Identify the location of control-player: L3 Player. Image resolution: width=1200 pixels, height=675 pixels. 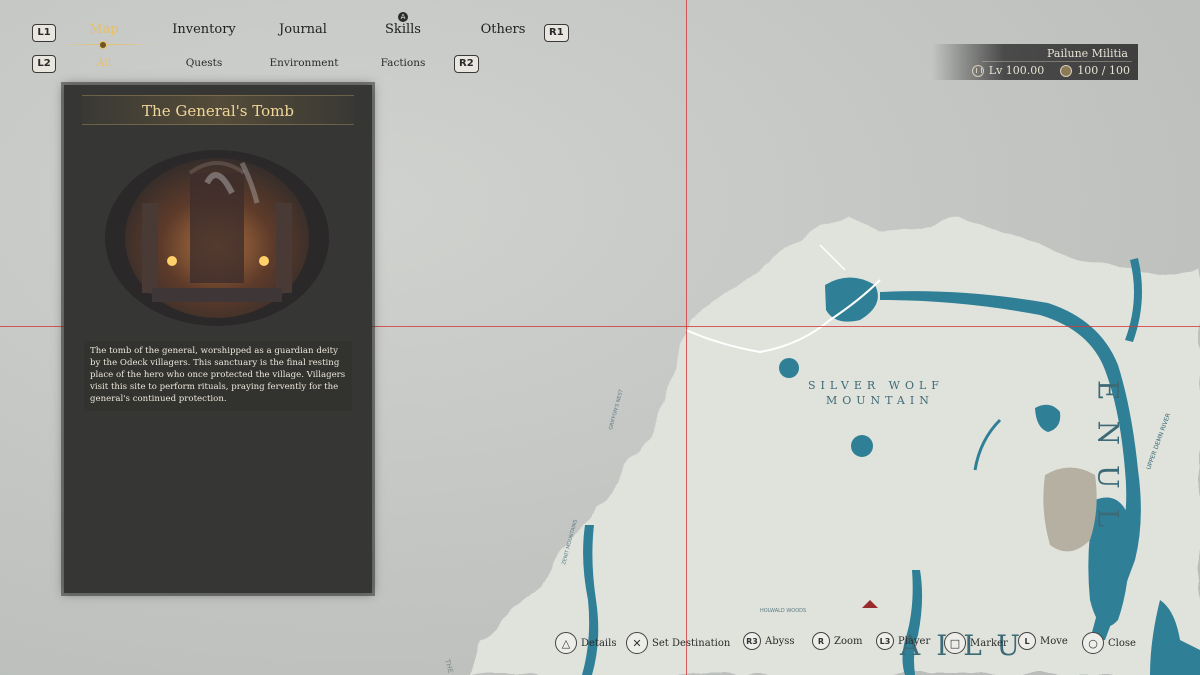
(903, 641).